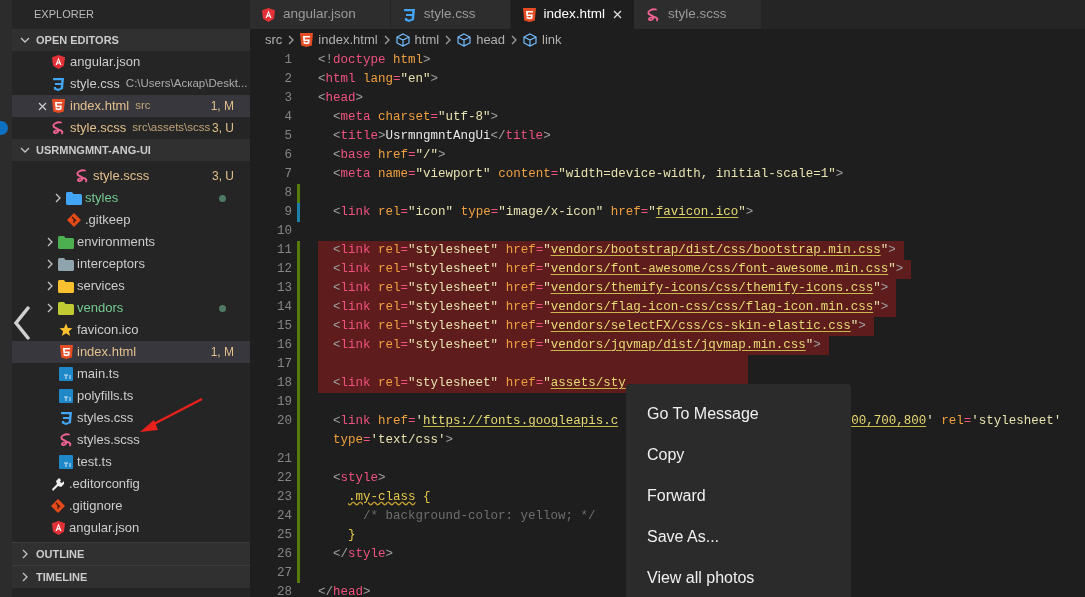  I want to click on line-number: 13, so click(284, 289).